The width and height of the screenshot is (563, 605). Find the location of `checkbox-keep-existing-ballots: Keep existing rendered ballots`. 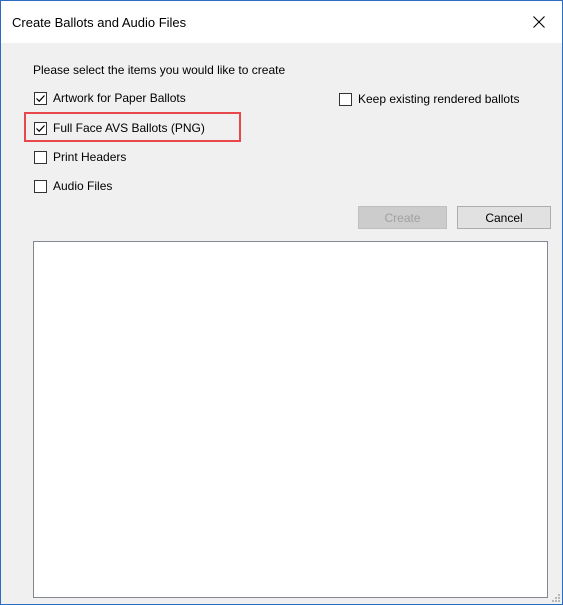

checkbox-keep-existing-ballots: Keep existing rendered ballots is located at coordinates (429, 99).